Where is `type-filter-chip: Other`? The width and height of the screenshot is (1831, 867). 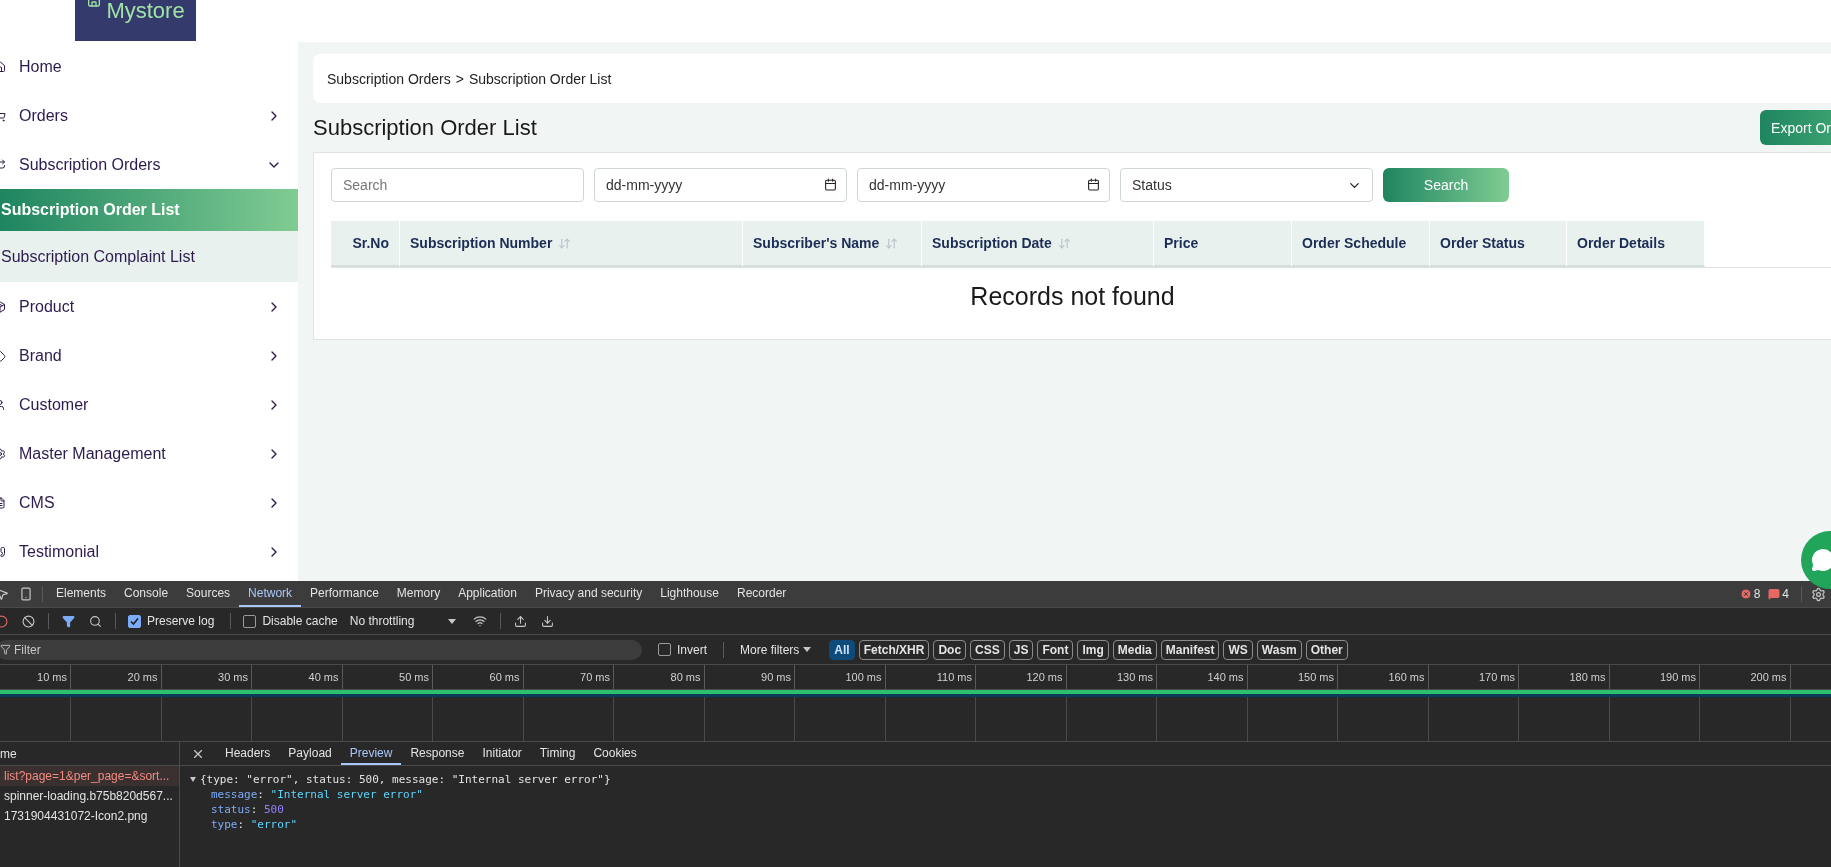 type-filter-chip: Other is located at coordinates (1326, 649).